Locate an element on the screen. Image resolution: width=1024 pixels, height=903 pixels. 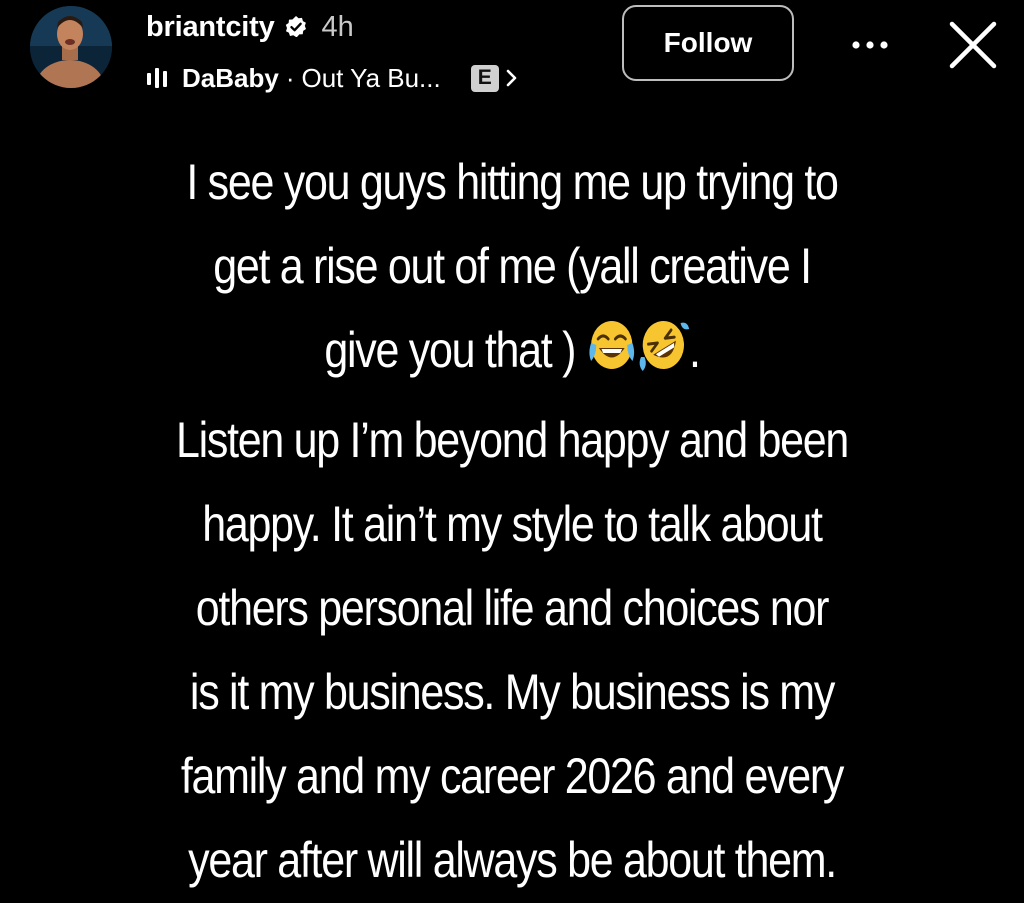
rolling-on-the-floor-laughing-icon is located at coordinates (664, 346).